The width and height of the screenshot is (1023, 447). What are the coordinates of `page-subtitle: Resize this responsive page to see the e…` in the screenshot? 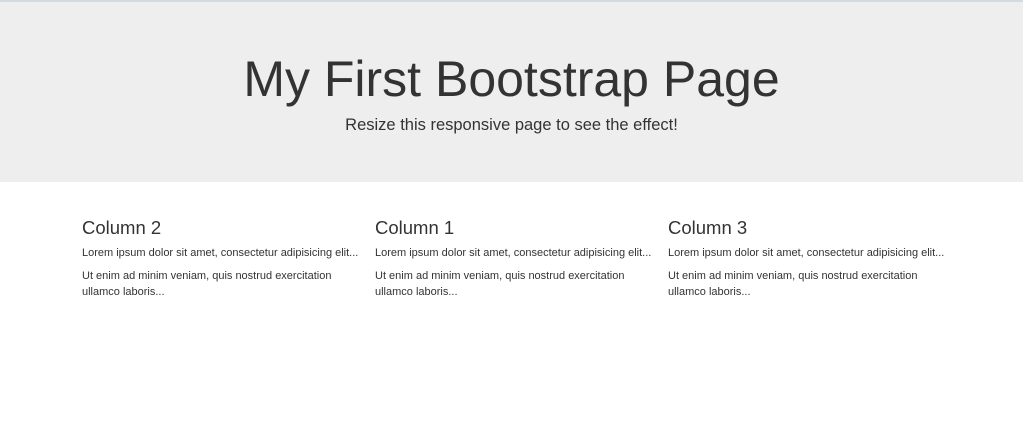 It's located at (511, 125).